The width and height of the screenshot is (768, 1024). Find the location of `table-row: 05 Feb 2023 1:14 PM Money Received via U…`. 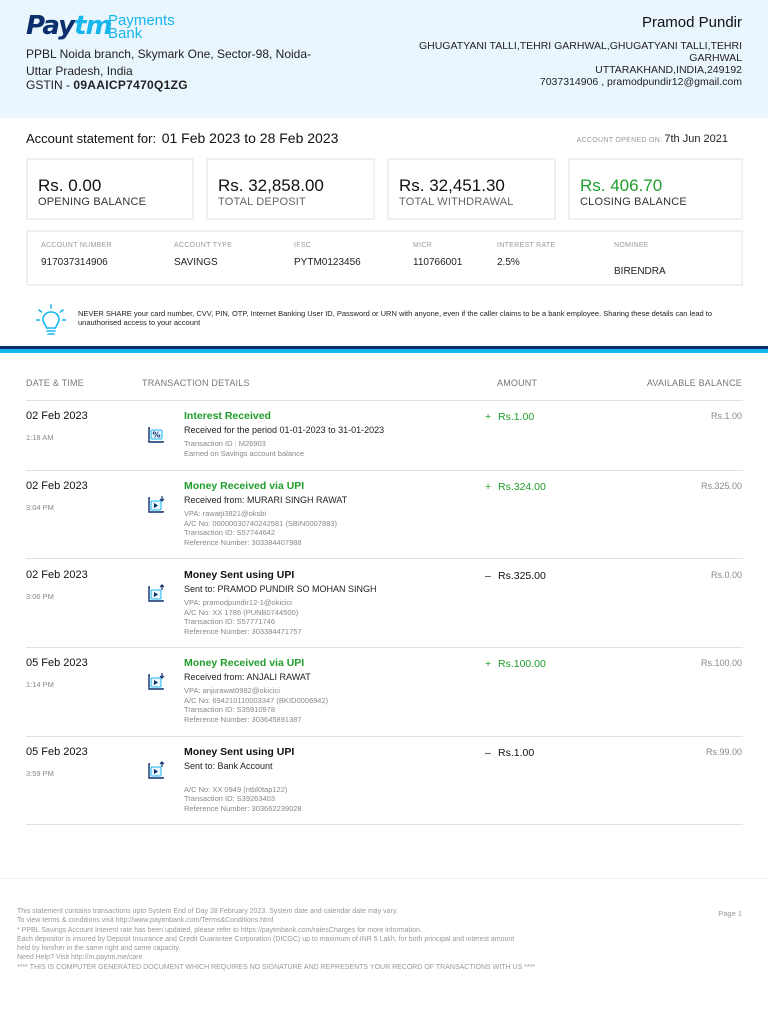

table-row: 05 Feb 2023 1:14 PM Money Received via U… is located at coordinates (384, 696).